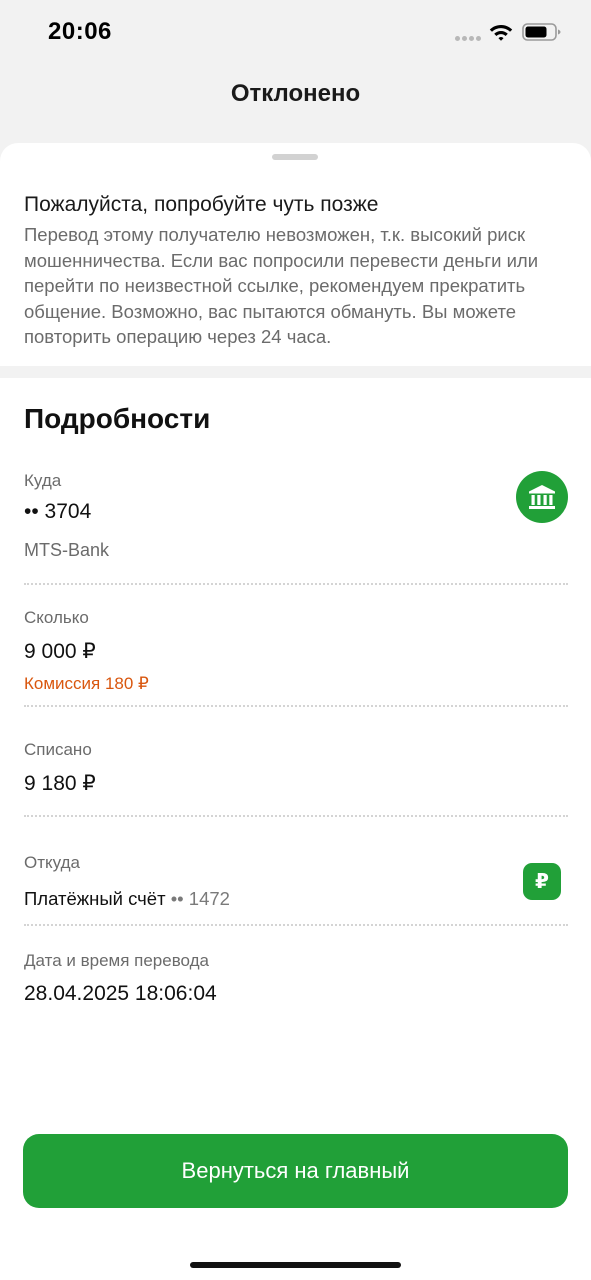  Describe the element at coordinates (295, 1265) in the screenshot. I see `home-indicator` at that location.